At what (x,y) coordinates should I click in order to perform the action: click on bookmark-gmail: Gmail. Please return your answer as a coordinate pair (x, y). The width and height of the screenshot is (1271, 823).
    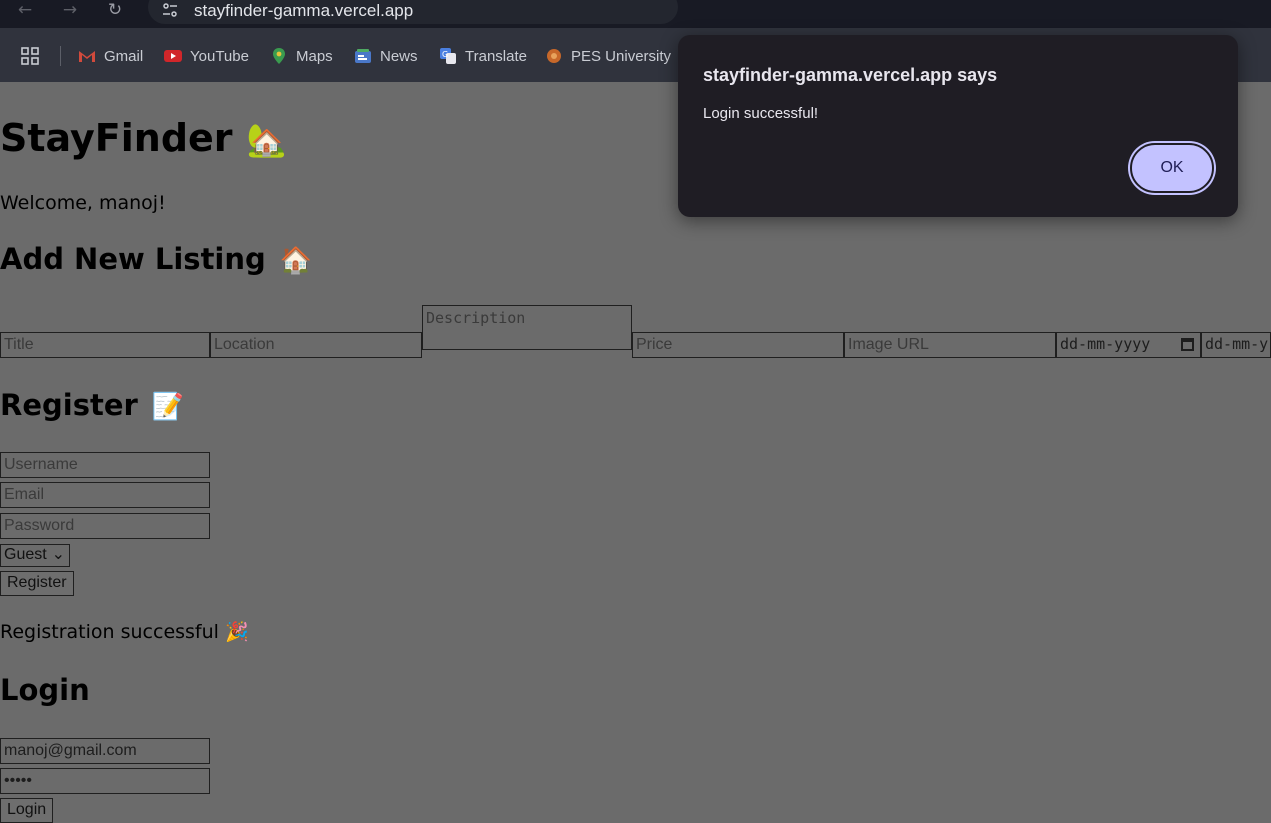
    Looking at the image, I should click on (110, 56).